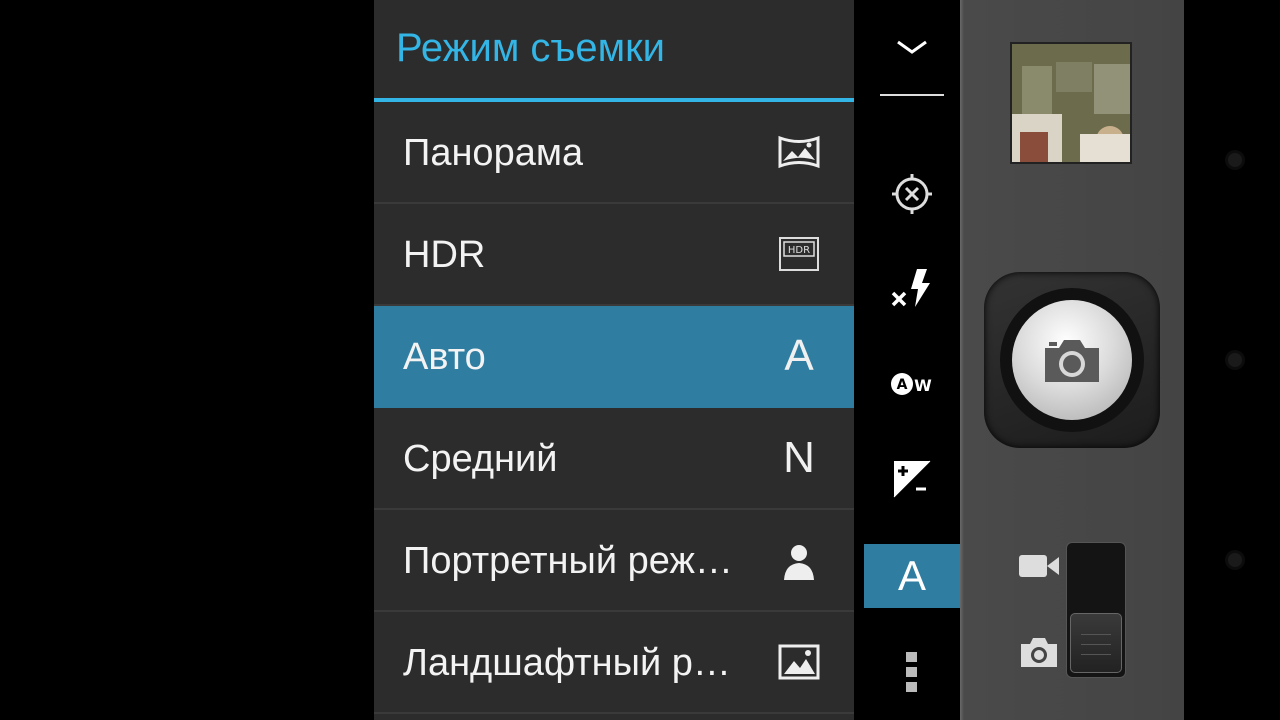  What do you see at coordinates (912, 289) in the screenshot?
I see `flash-off-icon` at bounding box center [912, 289].